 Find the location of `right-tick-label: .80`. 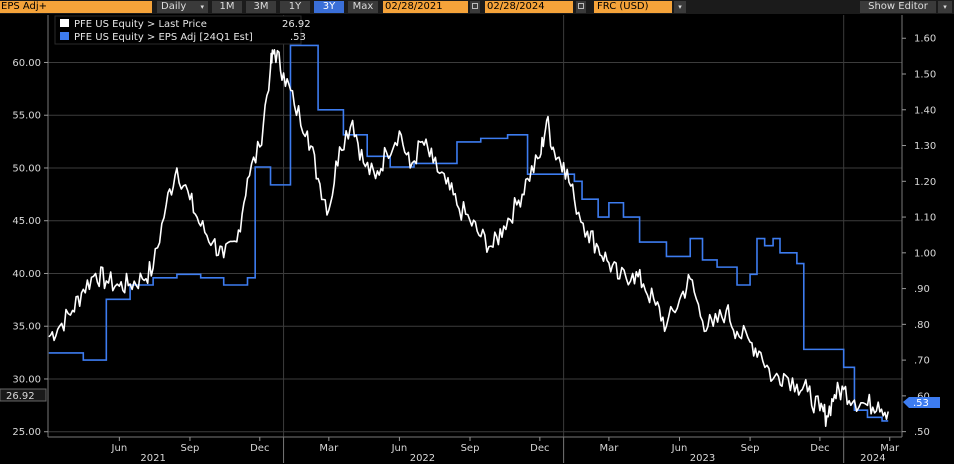

right-tick-label: .80 is located at coordinates (922, 325).